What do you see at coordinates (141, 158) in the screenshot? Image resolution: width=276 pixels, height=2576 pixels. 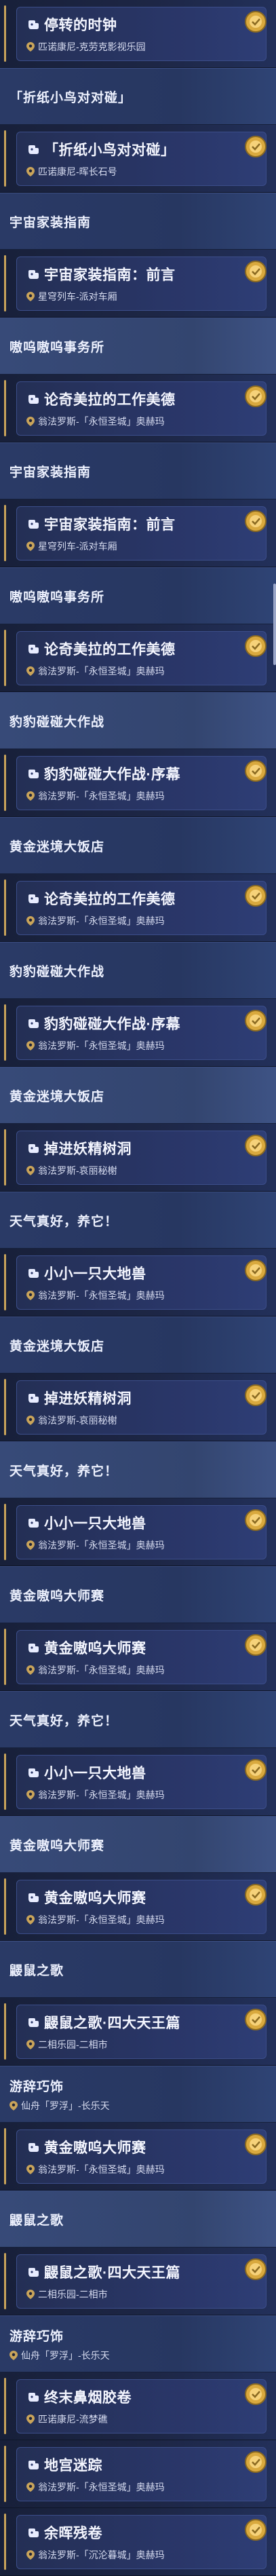 I see `quest-card-body: 「折纸小鸟对对碰」 匹诺康尼-晖长石号` at bounding box center [141, 158].